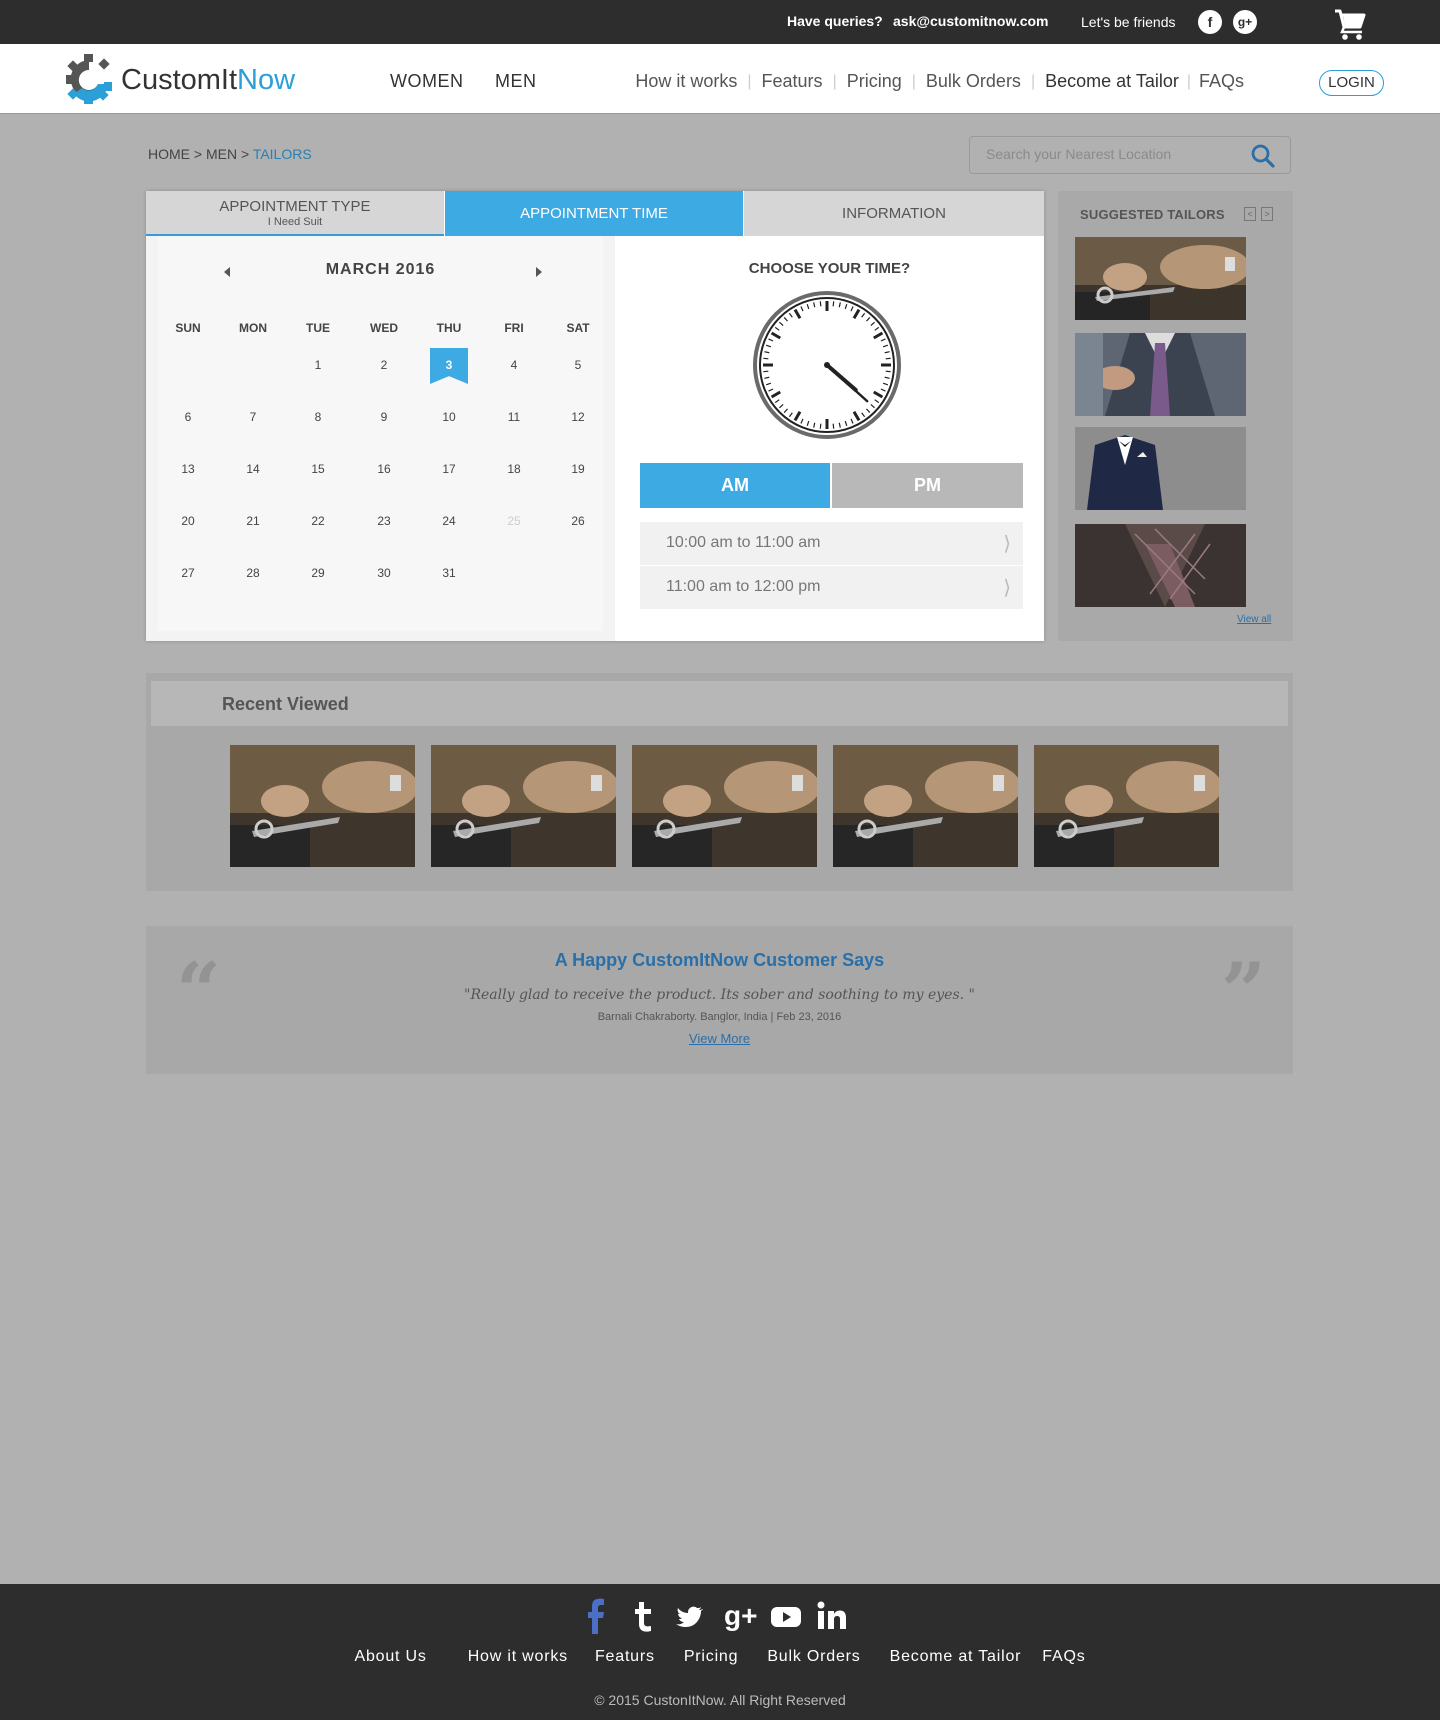 Image resolution: width=1440 pixels, height=1720 pixels. What do you see at coordinates (318, 469) in the screenshot?
I see `calendar-day: 15` at bounding box center [318, 469].